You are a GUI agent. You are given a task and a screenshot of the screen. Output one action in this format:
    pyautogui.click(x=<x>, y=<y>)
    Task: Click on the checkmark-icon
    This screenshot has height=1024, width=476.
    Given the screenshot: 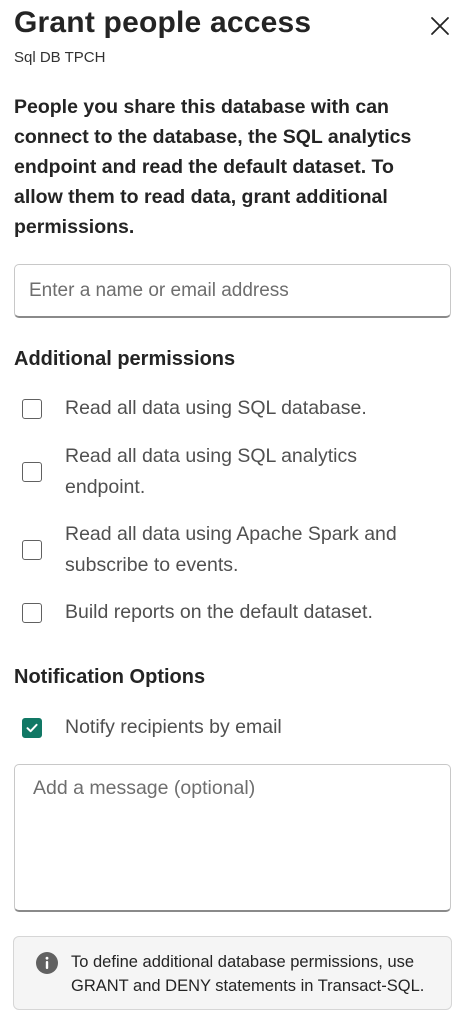 What is the action you would take?
    pyautogui.click(x=32, y=727)
    